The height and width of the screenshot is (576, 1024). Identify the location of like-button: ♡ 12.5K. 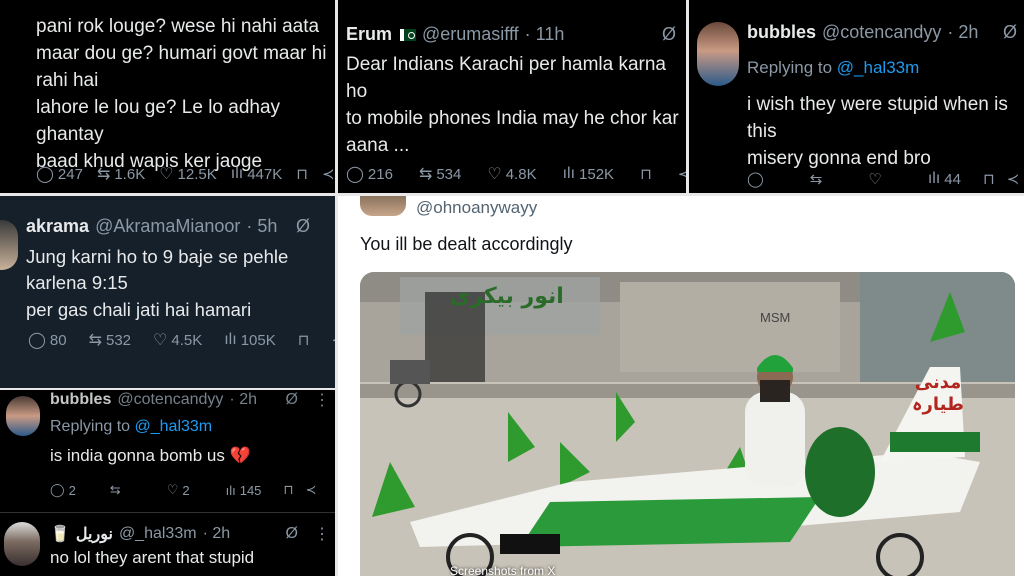
(188, 174).